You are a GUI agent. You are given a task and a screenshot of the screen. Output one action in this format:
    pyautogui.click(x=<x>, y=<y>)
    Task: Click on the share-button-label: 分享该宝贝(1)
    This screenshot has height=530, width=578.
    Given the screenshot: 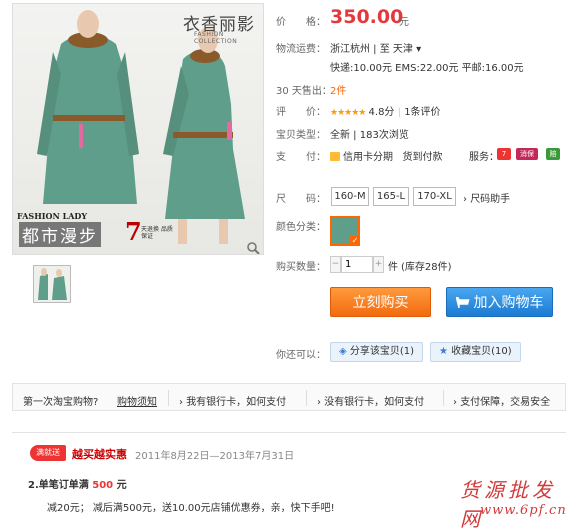 What is the action you would take?
    pyautogui.click(x=382, y=351)
    